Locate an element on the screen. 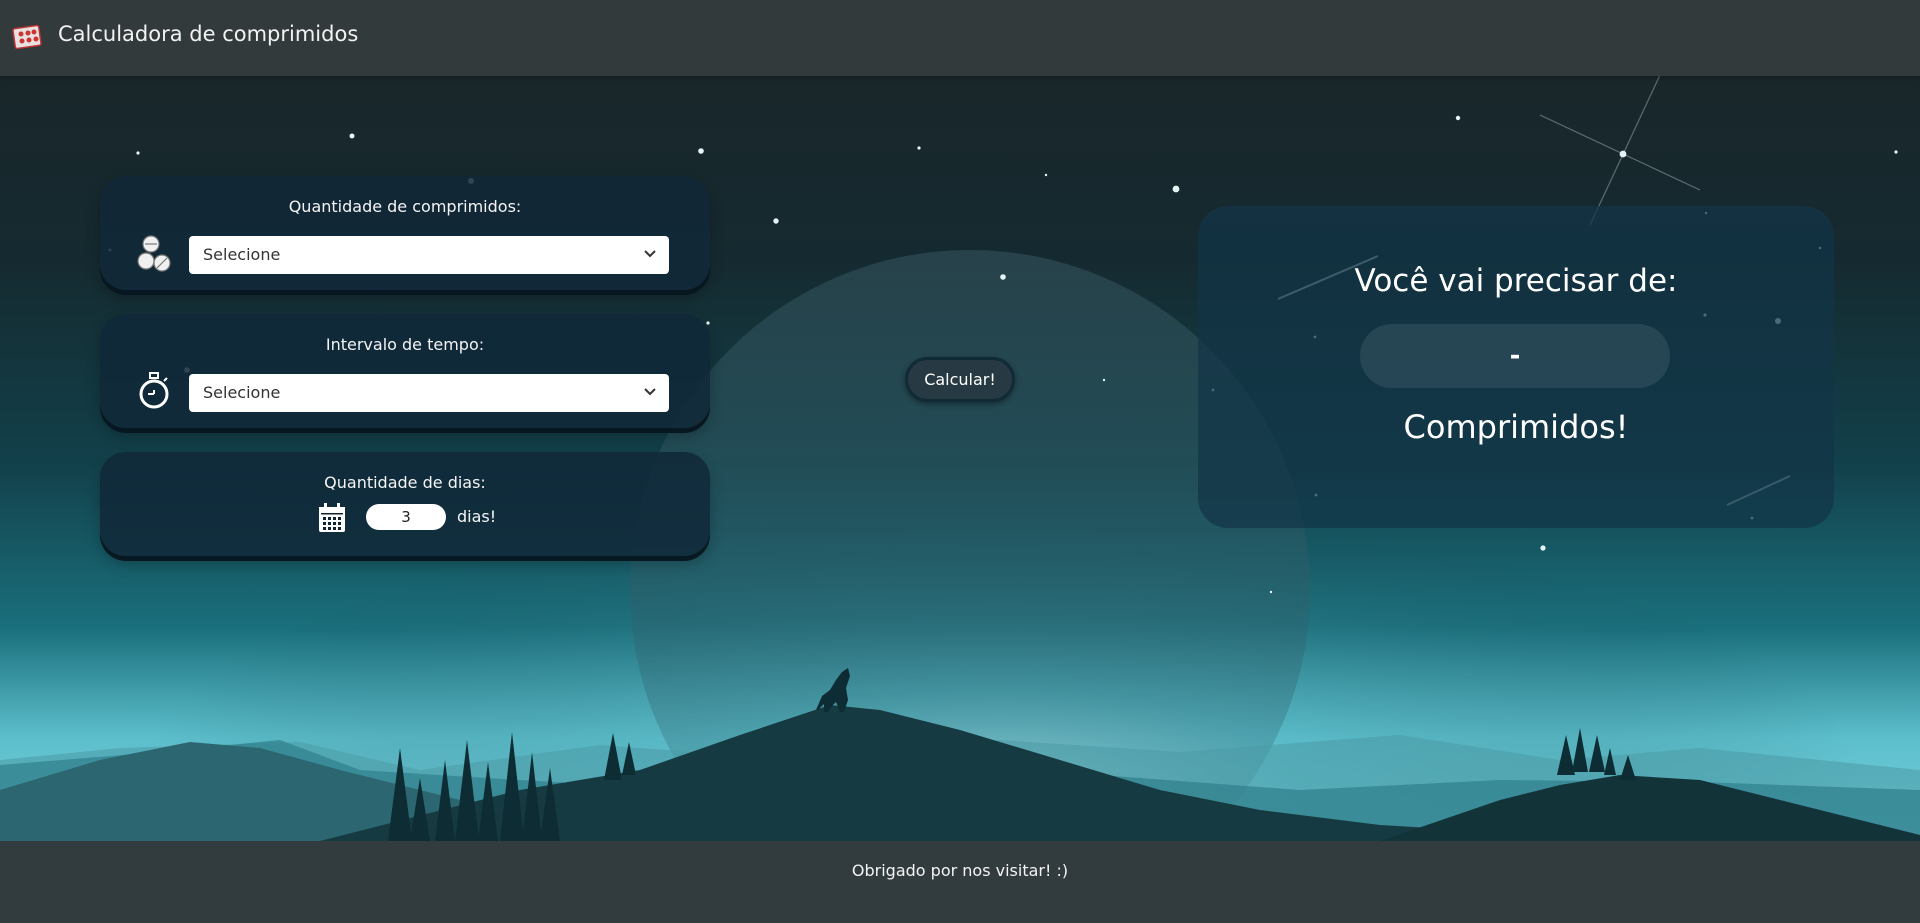 This screenshot has height=923, width=1920. result-unit: Comprimidos! is located at coordinates (1516, 427).